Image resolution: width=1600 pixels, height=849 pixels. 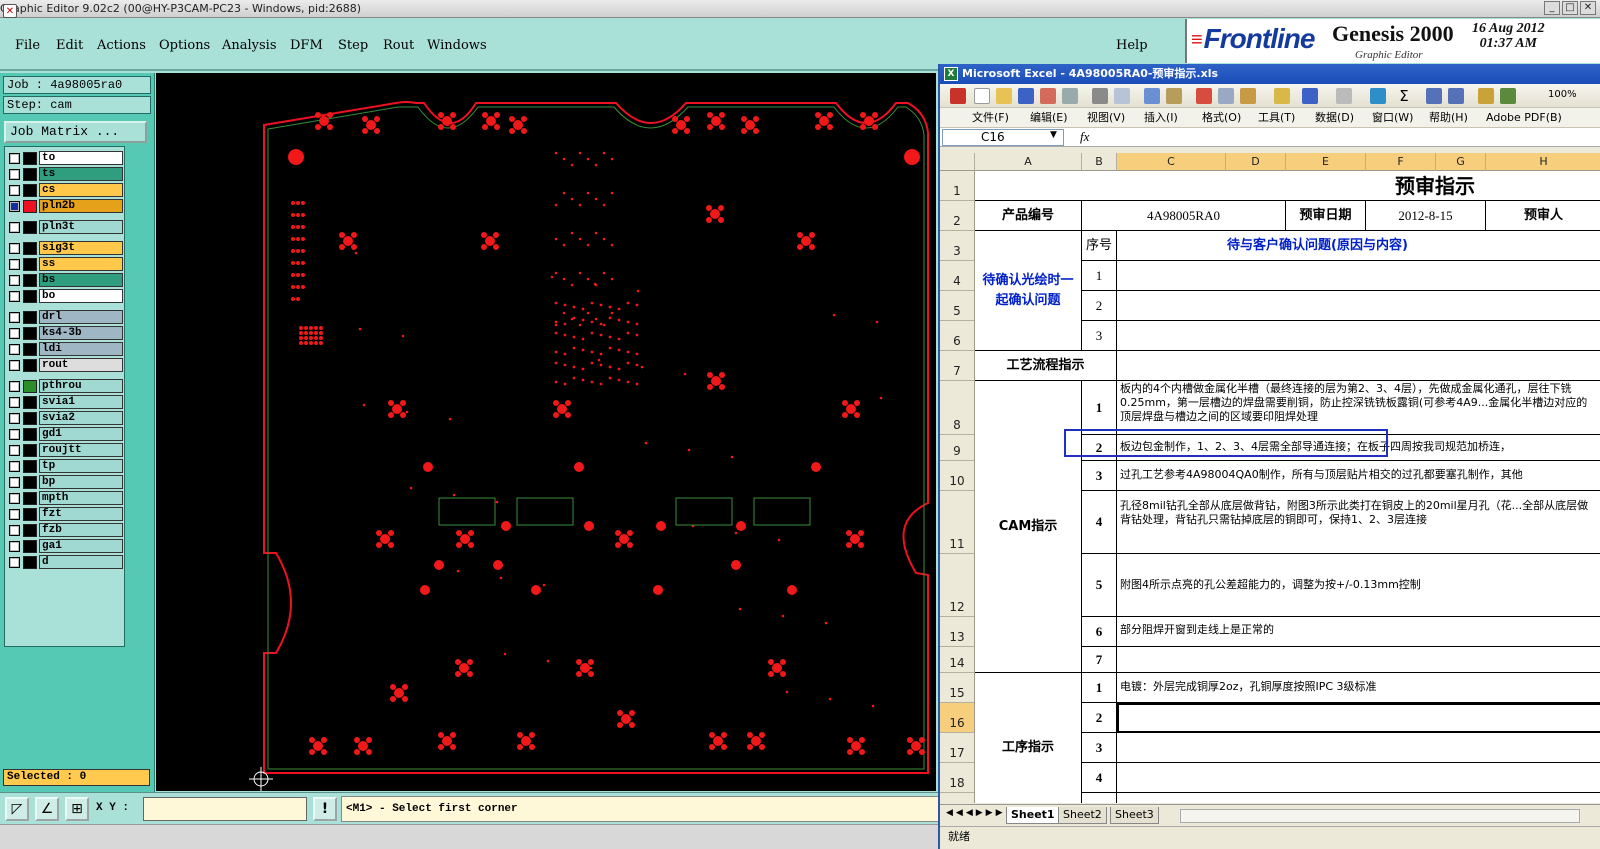 I want to click on layer-name: cs, so click(x=81, y=190).